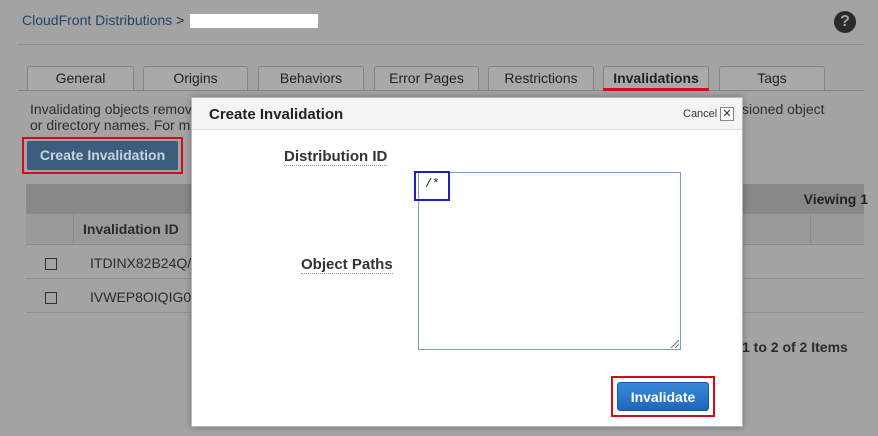  I want to click on tab-tags: Tags, so click(772, 78).